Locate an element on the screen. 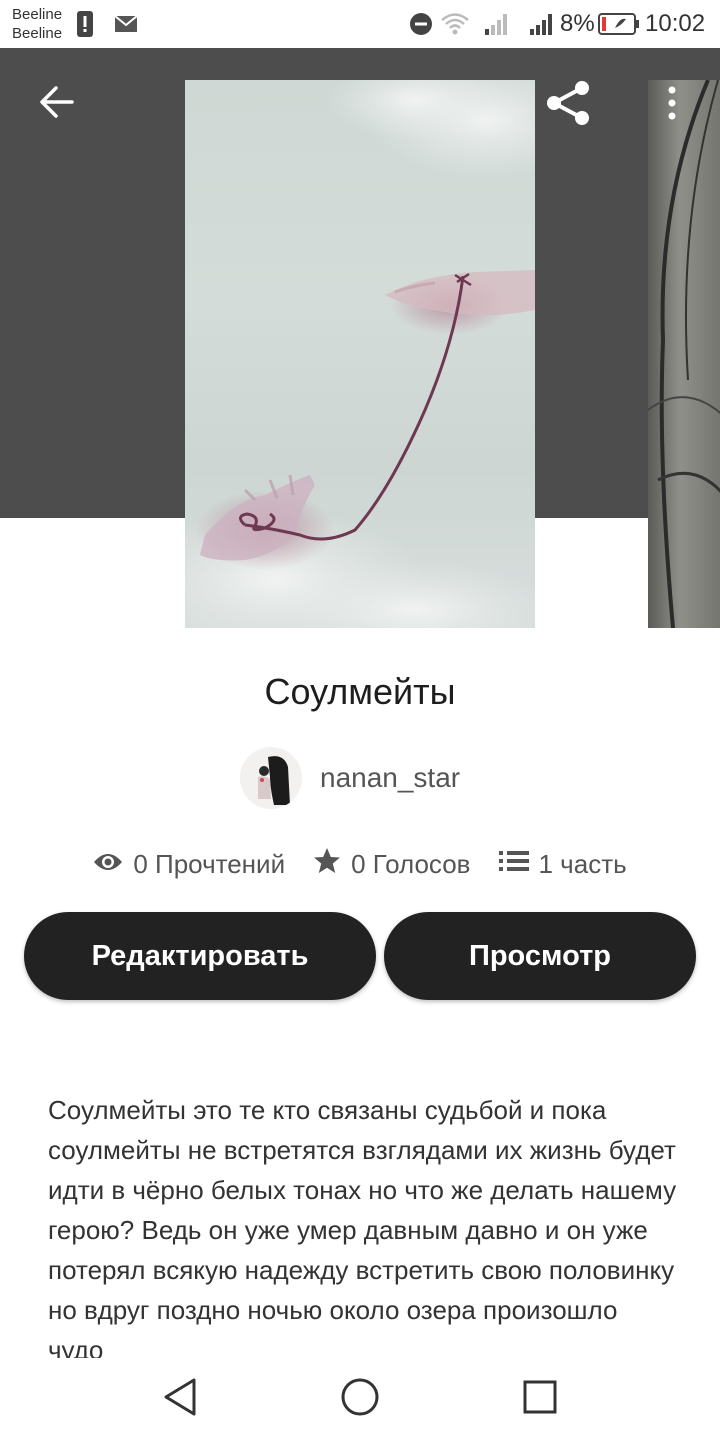 The width and height of the screenshot is (720, 1440). next-story-cover is located at coordinates (684, 354).